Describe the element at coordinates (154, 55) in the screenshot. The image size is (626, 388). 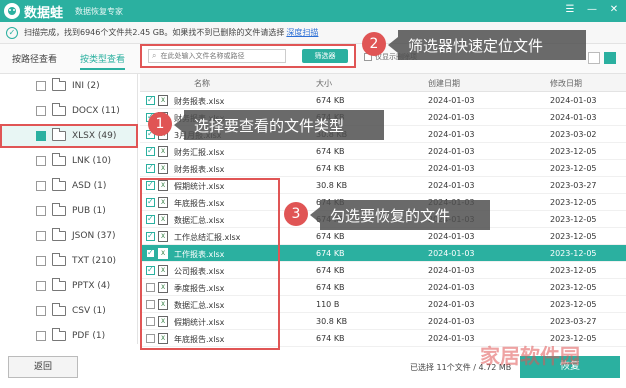
I see `search-icon: ⌕` at that location.